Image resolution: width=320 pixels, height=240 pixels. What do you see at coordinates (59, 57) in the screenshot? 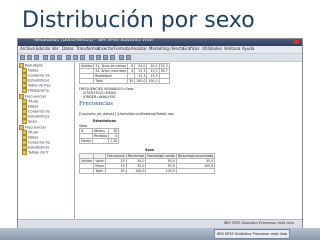
I see `redo-icon` at bounding box center [59, 57].